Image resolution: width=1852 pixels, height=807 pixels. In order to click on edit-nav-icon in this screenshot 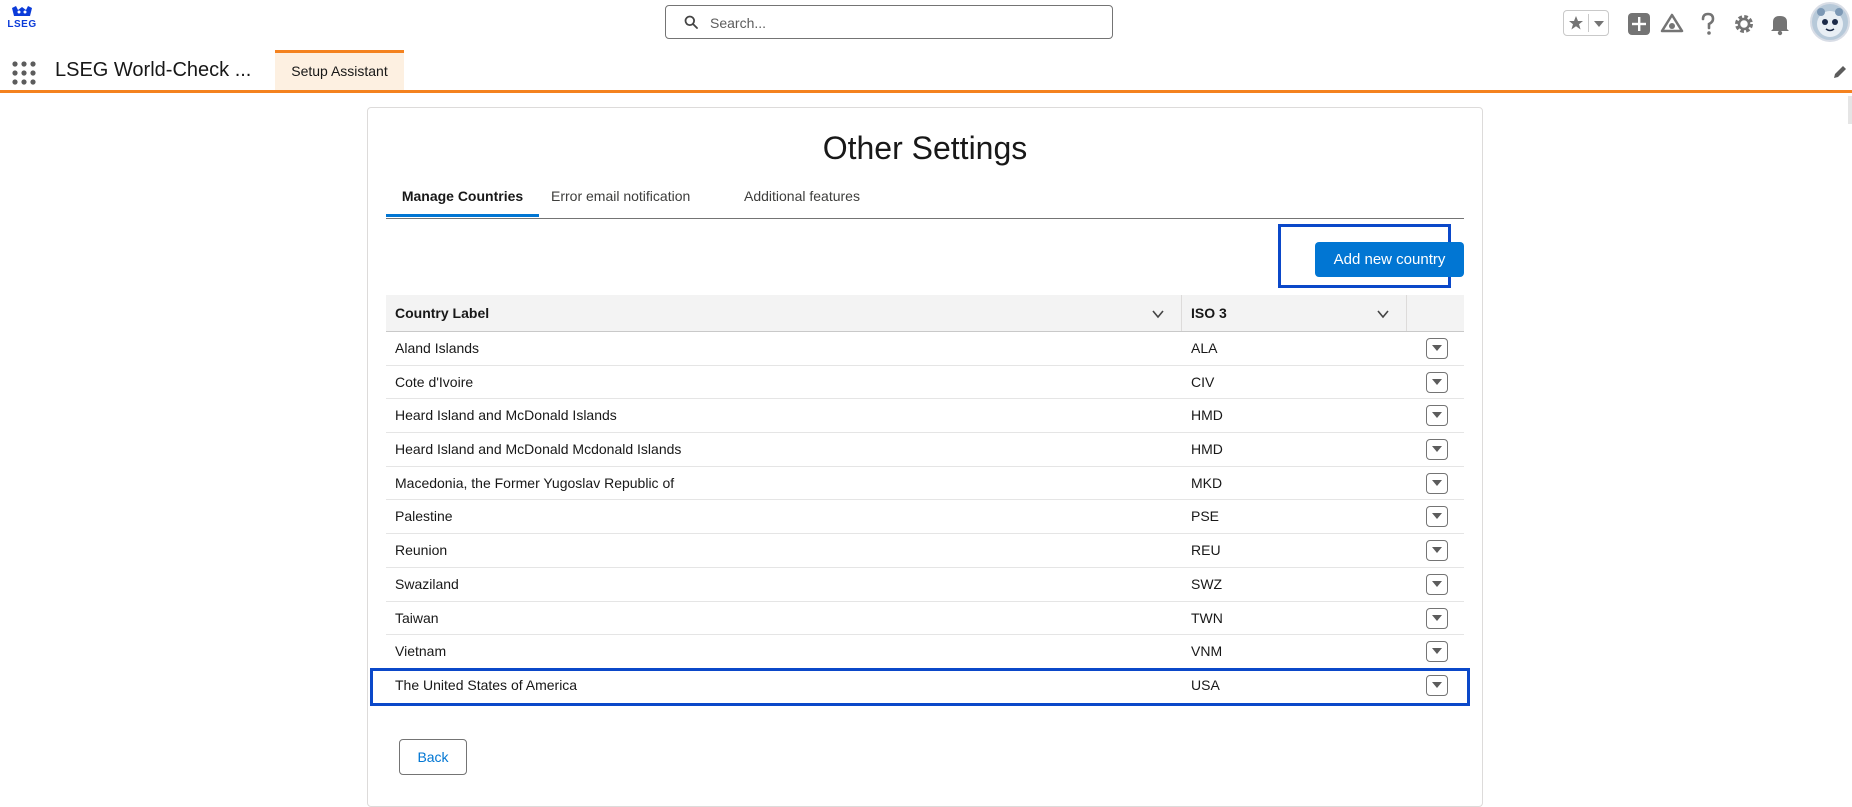, I will do `click(1840, 72)`.